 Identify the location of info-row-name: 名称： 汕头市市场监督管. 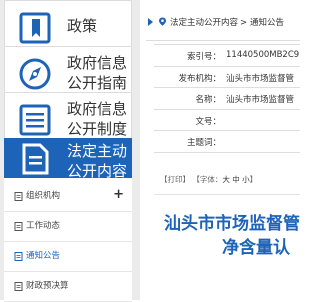
(227, 99).